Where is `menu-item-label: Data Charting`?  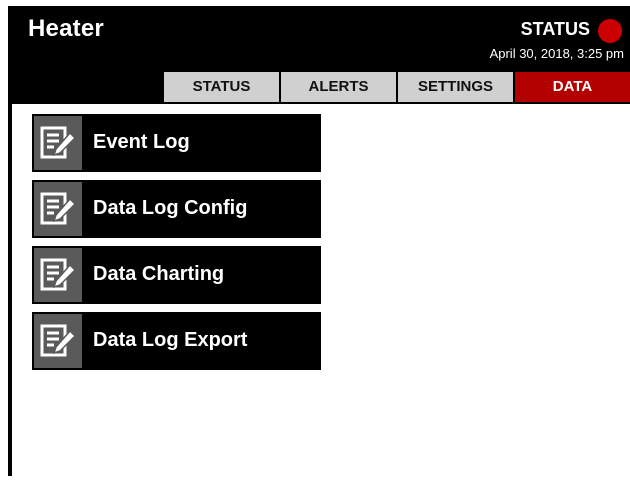 menu-item-label: Data Charting is located at coordinates (159, 274).